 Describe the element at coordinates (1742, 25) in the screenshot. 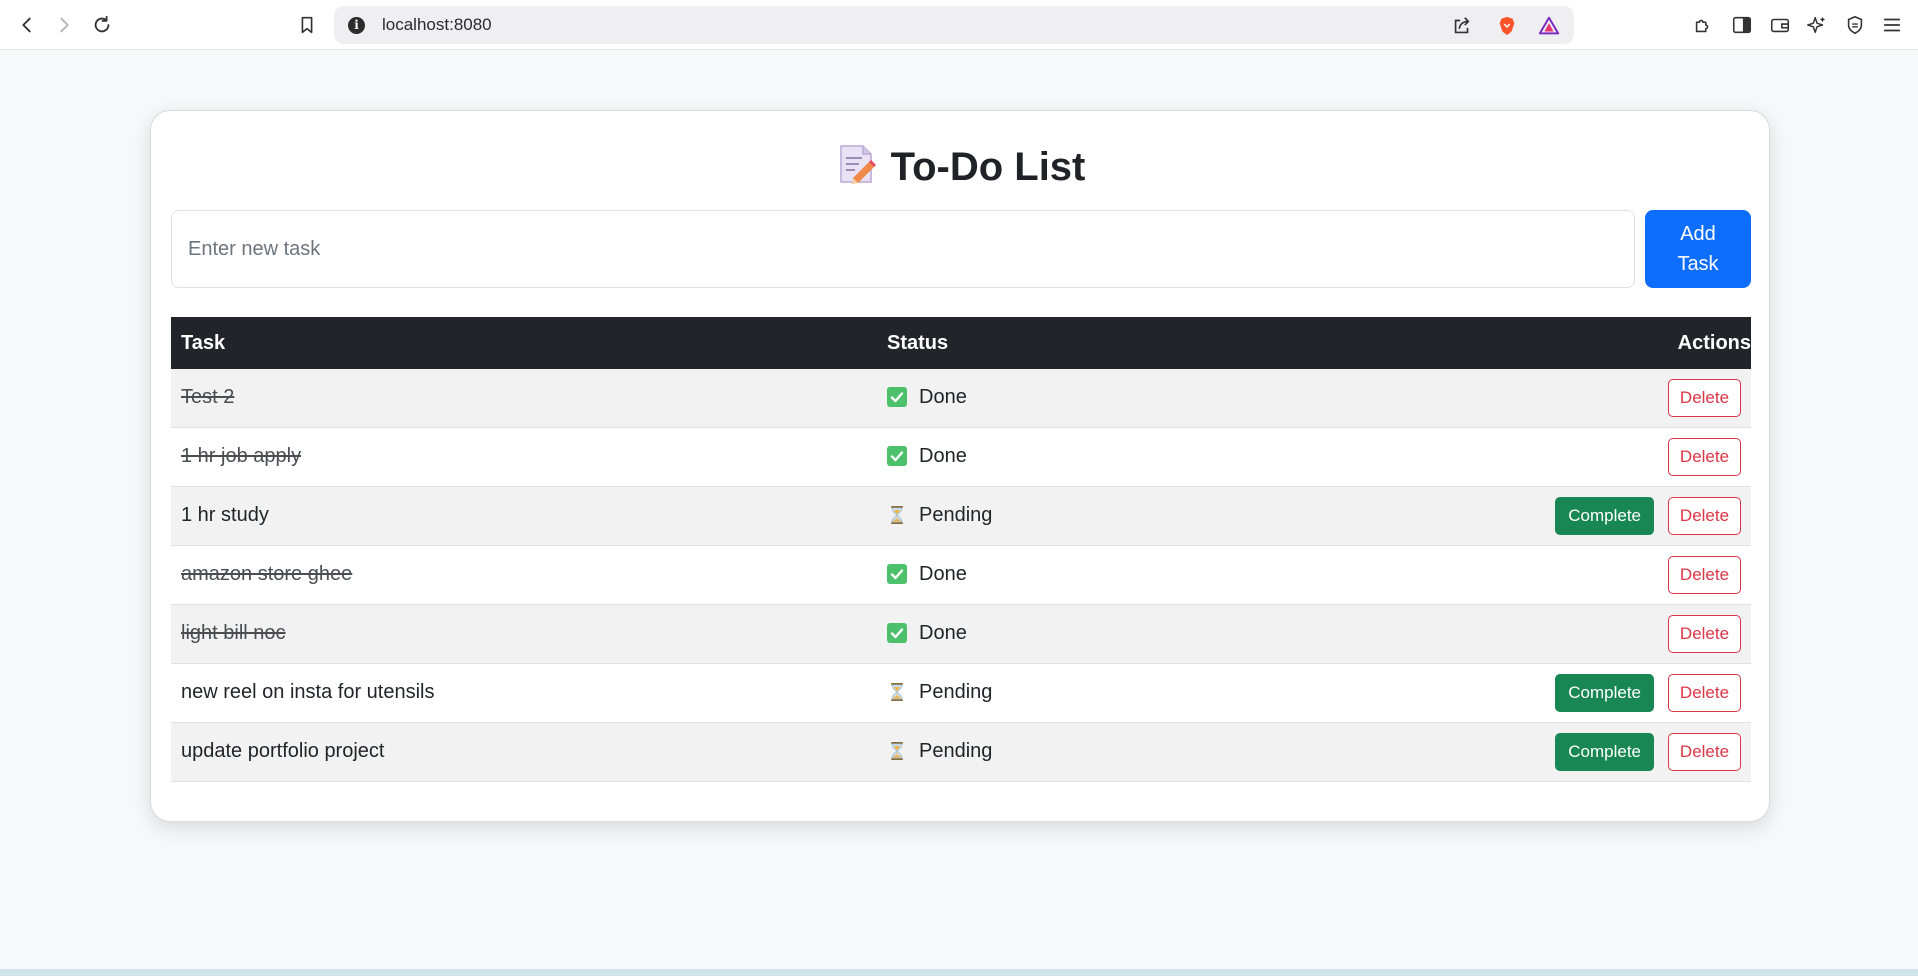

I see `sidebar-icon` at that location.